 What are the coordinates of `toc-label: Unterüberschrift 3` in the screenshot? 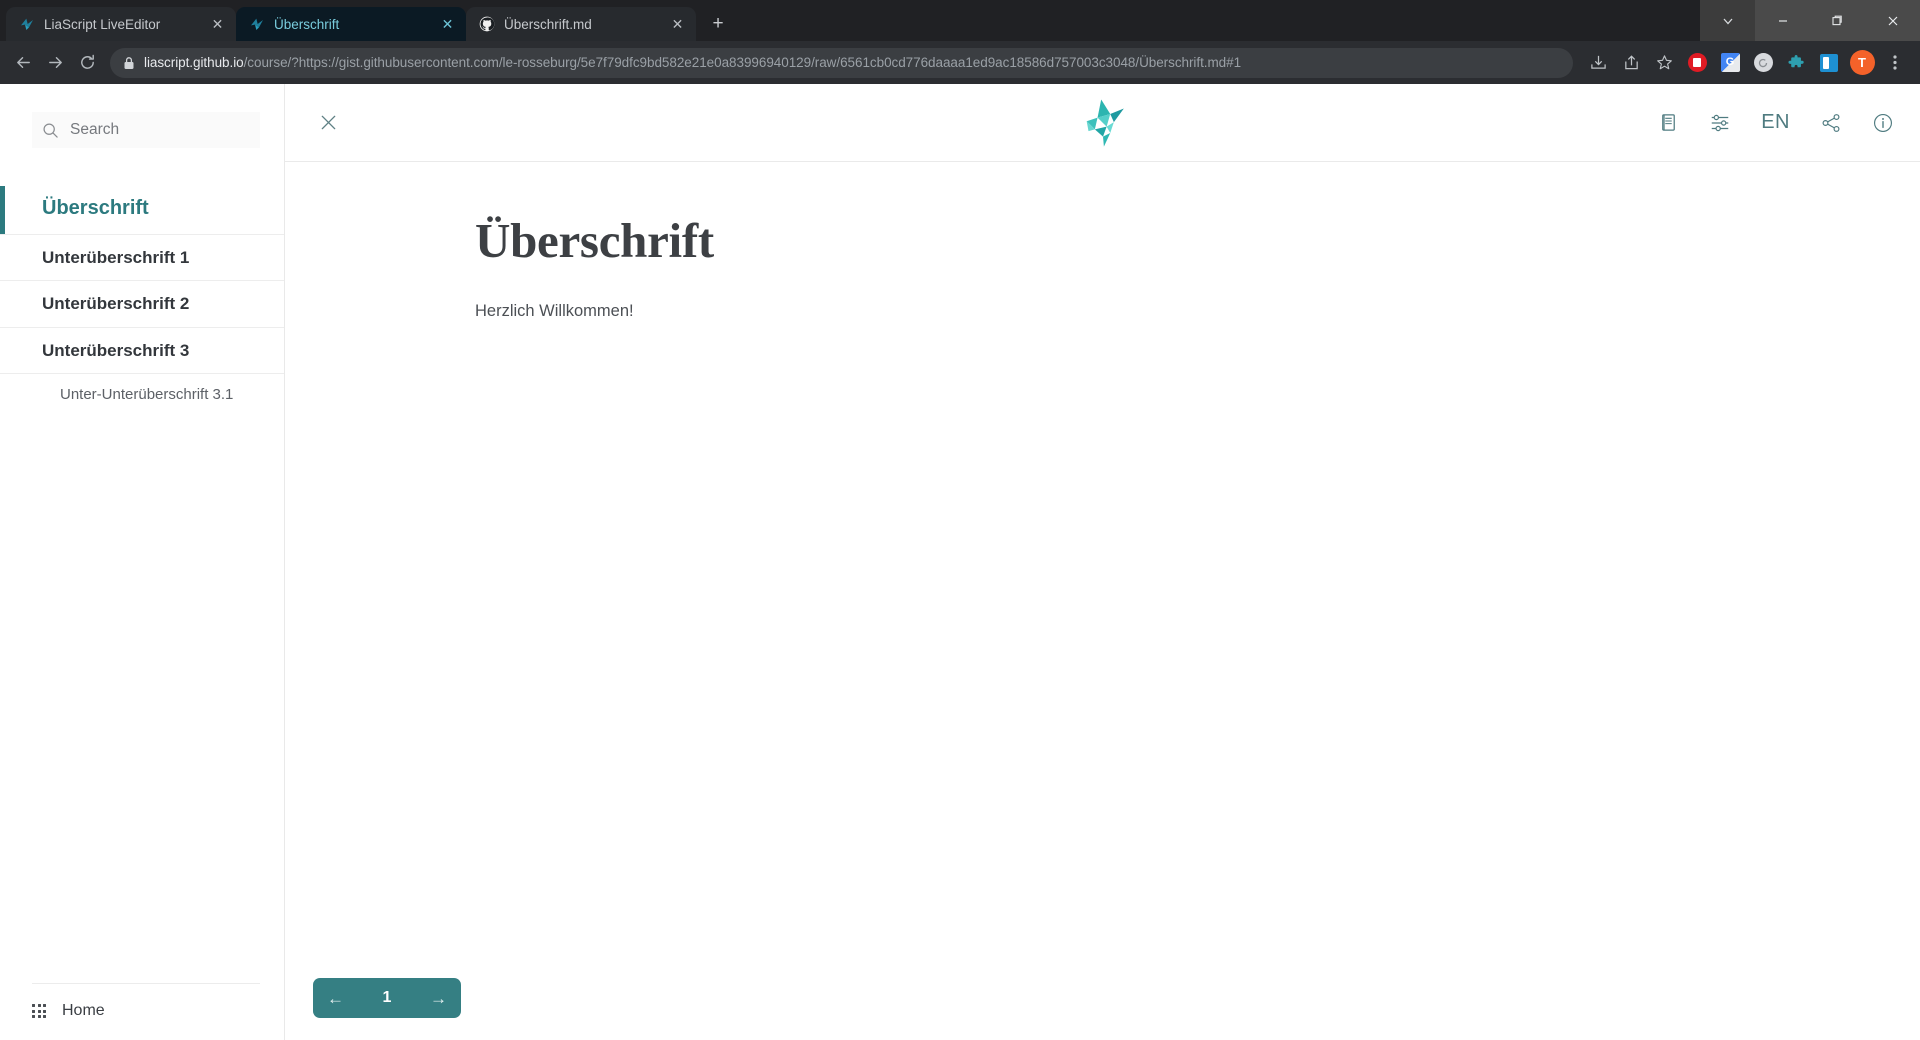 It's located at (116, 350).